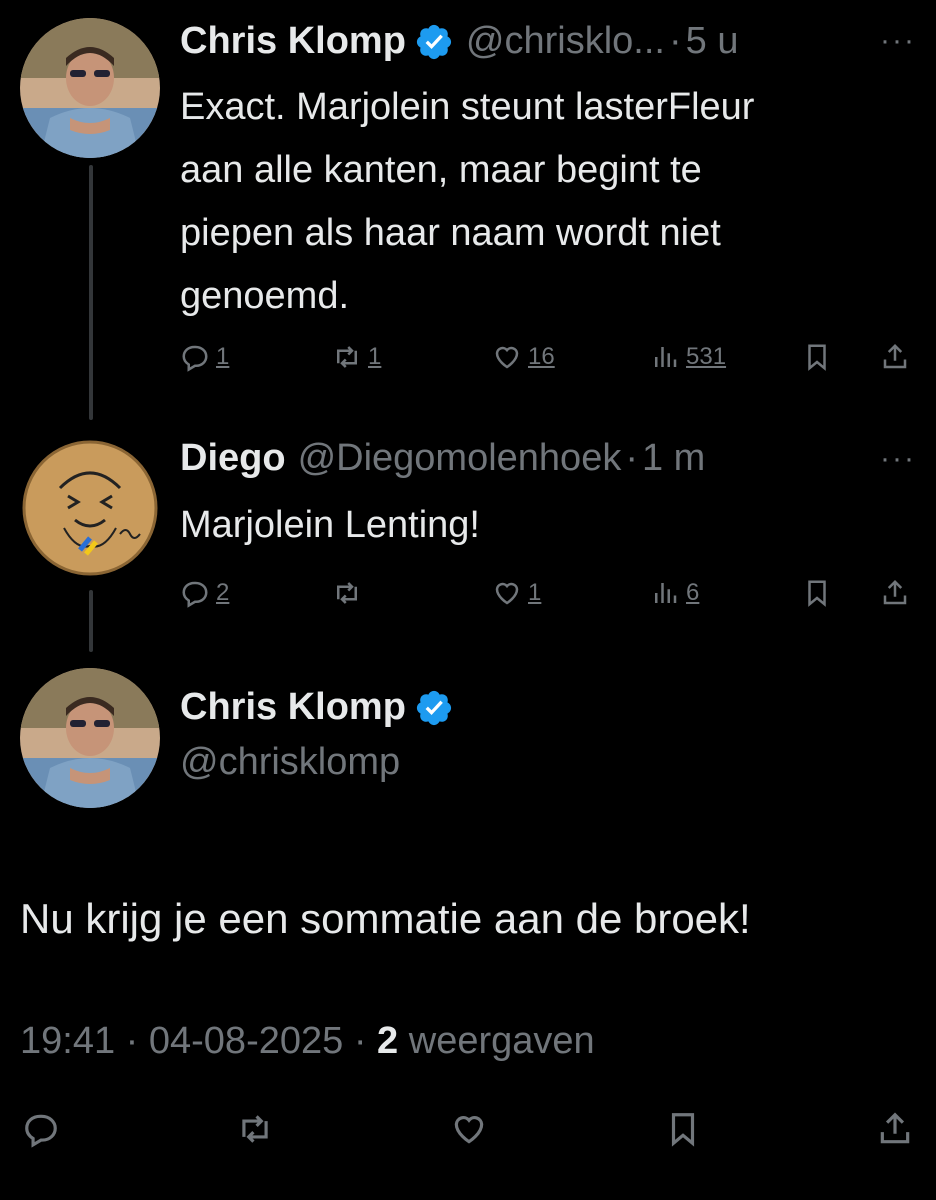 This screenshot has width=936, height=1200. I want to click on author-handle: @Diegomolenhoek, so click(460, 458).